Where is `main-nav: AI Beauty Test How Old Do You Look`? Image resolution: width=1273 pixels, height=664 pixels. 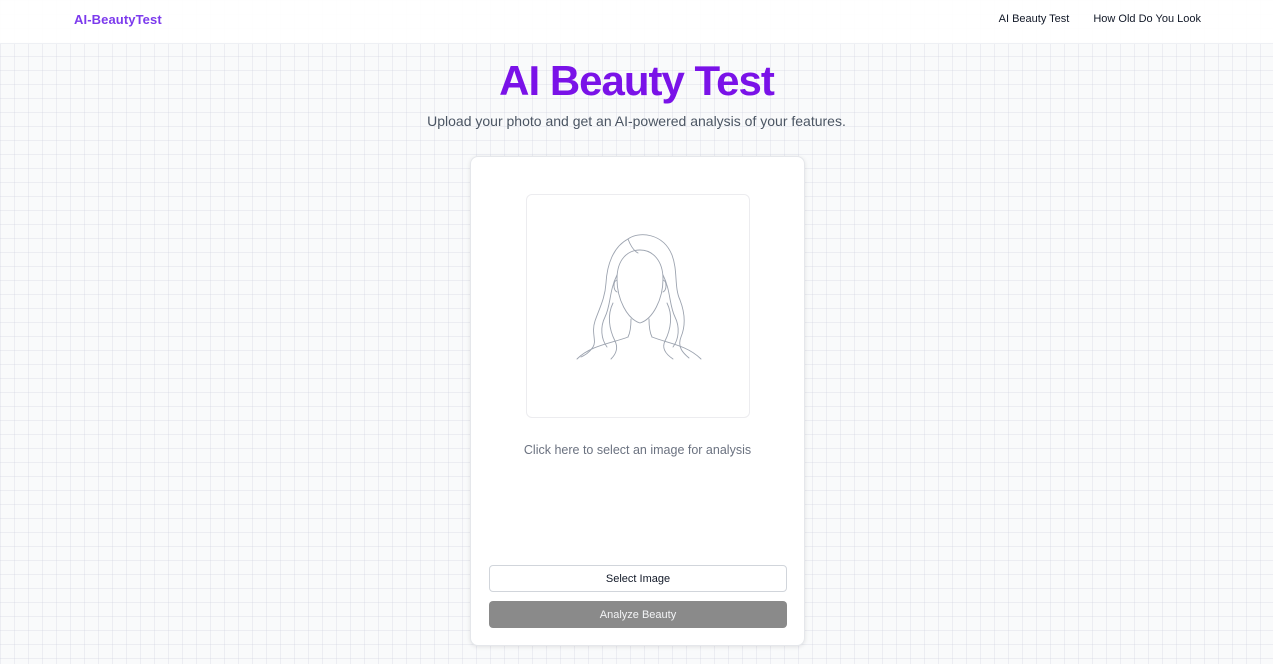
main-nav: AI Beauty Test How Old Do You Look is located at coordinates (1100, 19).